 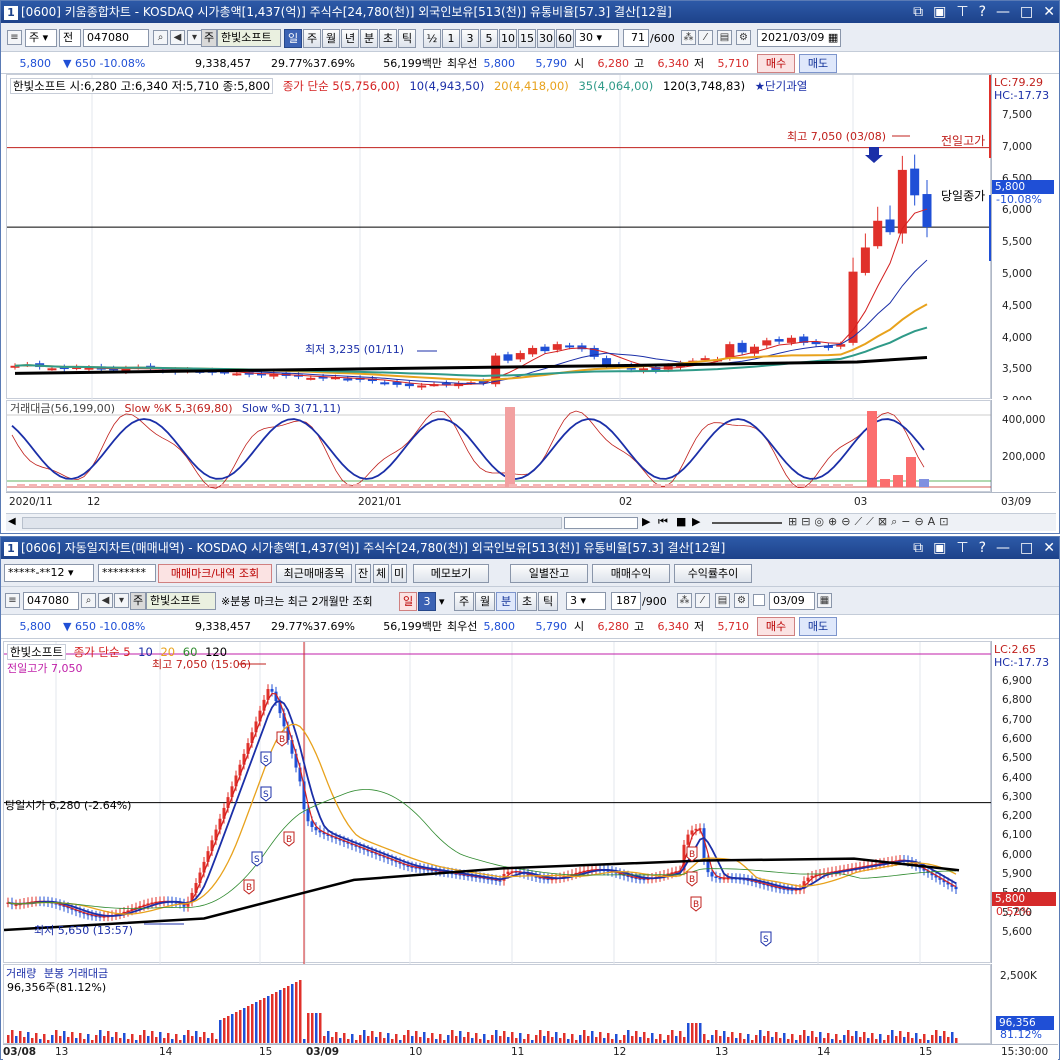 I want to click on count-tab: 30, so click(x=546, y=38).